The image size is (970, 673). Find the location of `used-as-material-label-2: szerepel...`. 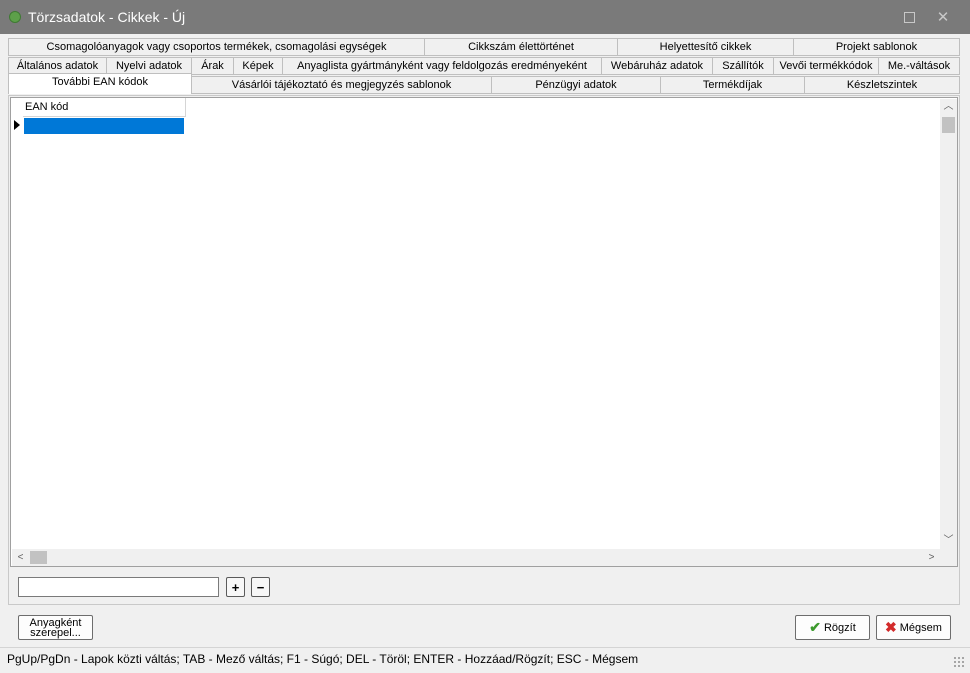

used-as-material-label-2: szerepel... is located at coordinates (55, 633).